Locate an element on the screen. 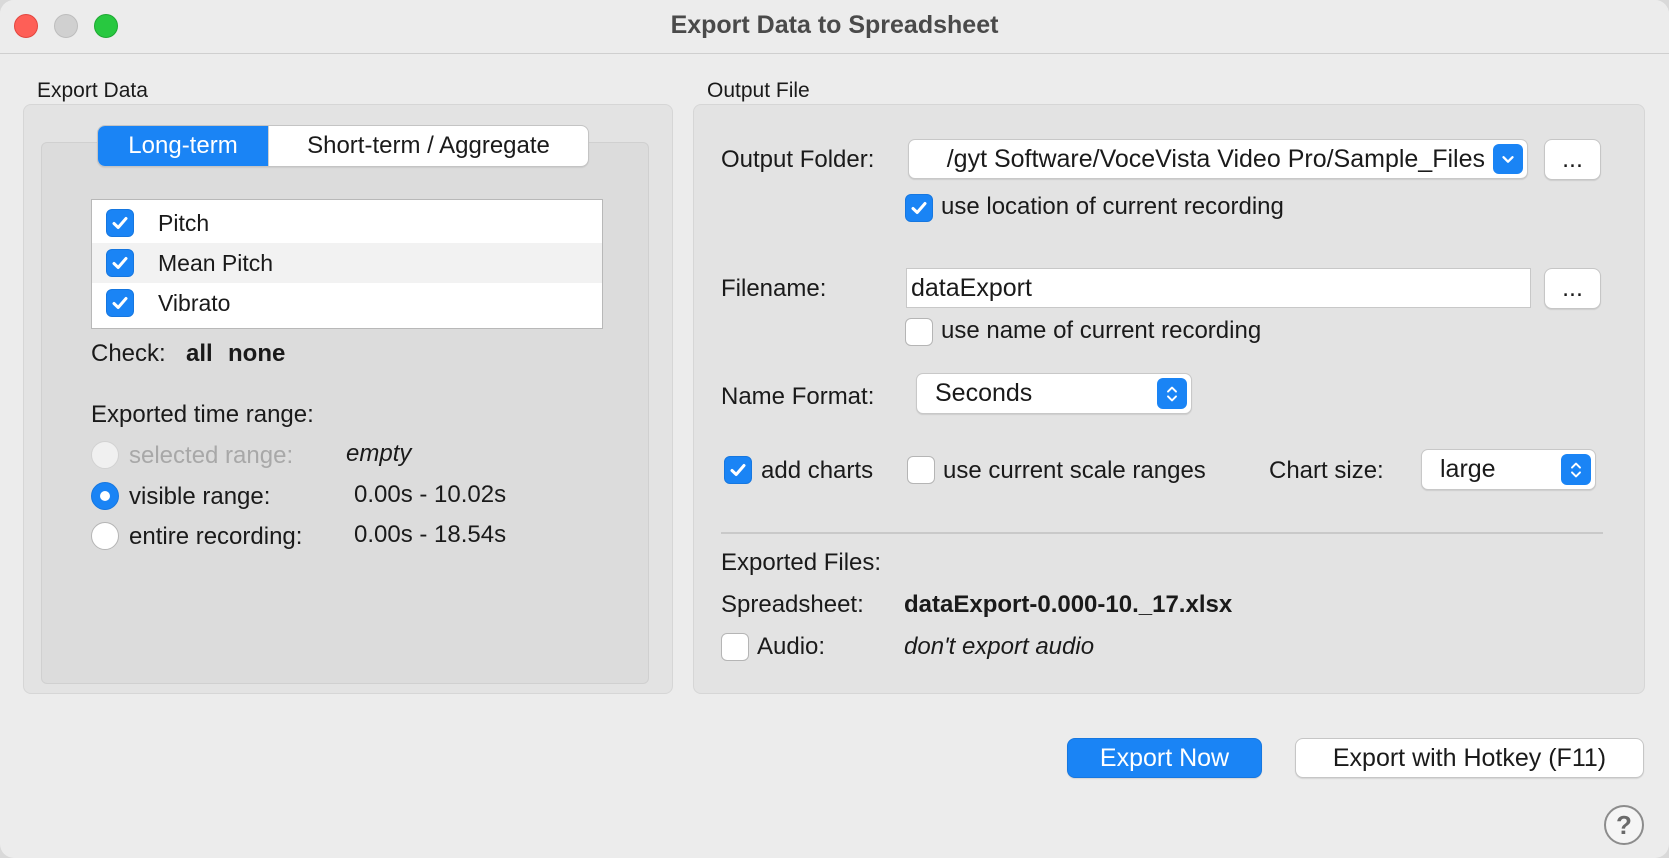  audio-label: Audio: is located at coordinates (791, 646).